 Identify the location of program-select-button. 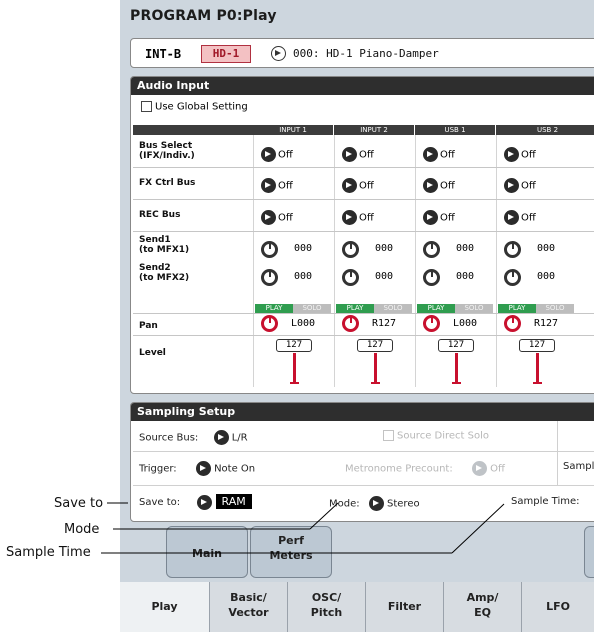
(278, 53).